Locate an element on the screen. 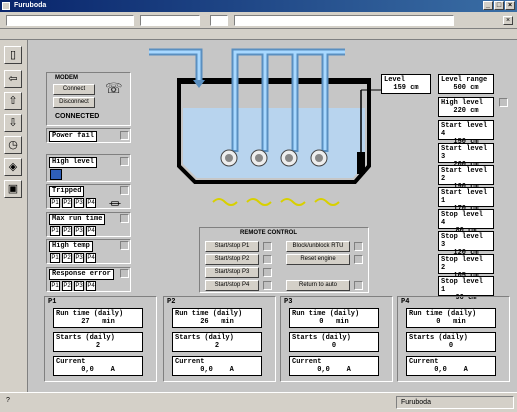 This screenshot has height=412, width=517. start-stop-p4-button: Start/stop P4 is located at coordinates (232, 285).